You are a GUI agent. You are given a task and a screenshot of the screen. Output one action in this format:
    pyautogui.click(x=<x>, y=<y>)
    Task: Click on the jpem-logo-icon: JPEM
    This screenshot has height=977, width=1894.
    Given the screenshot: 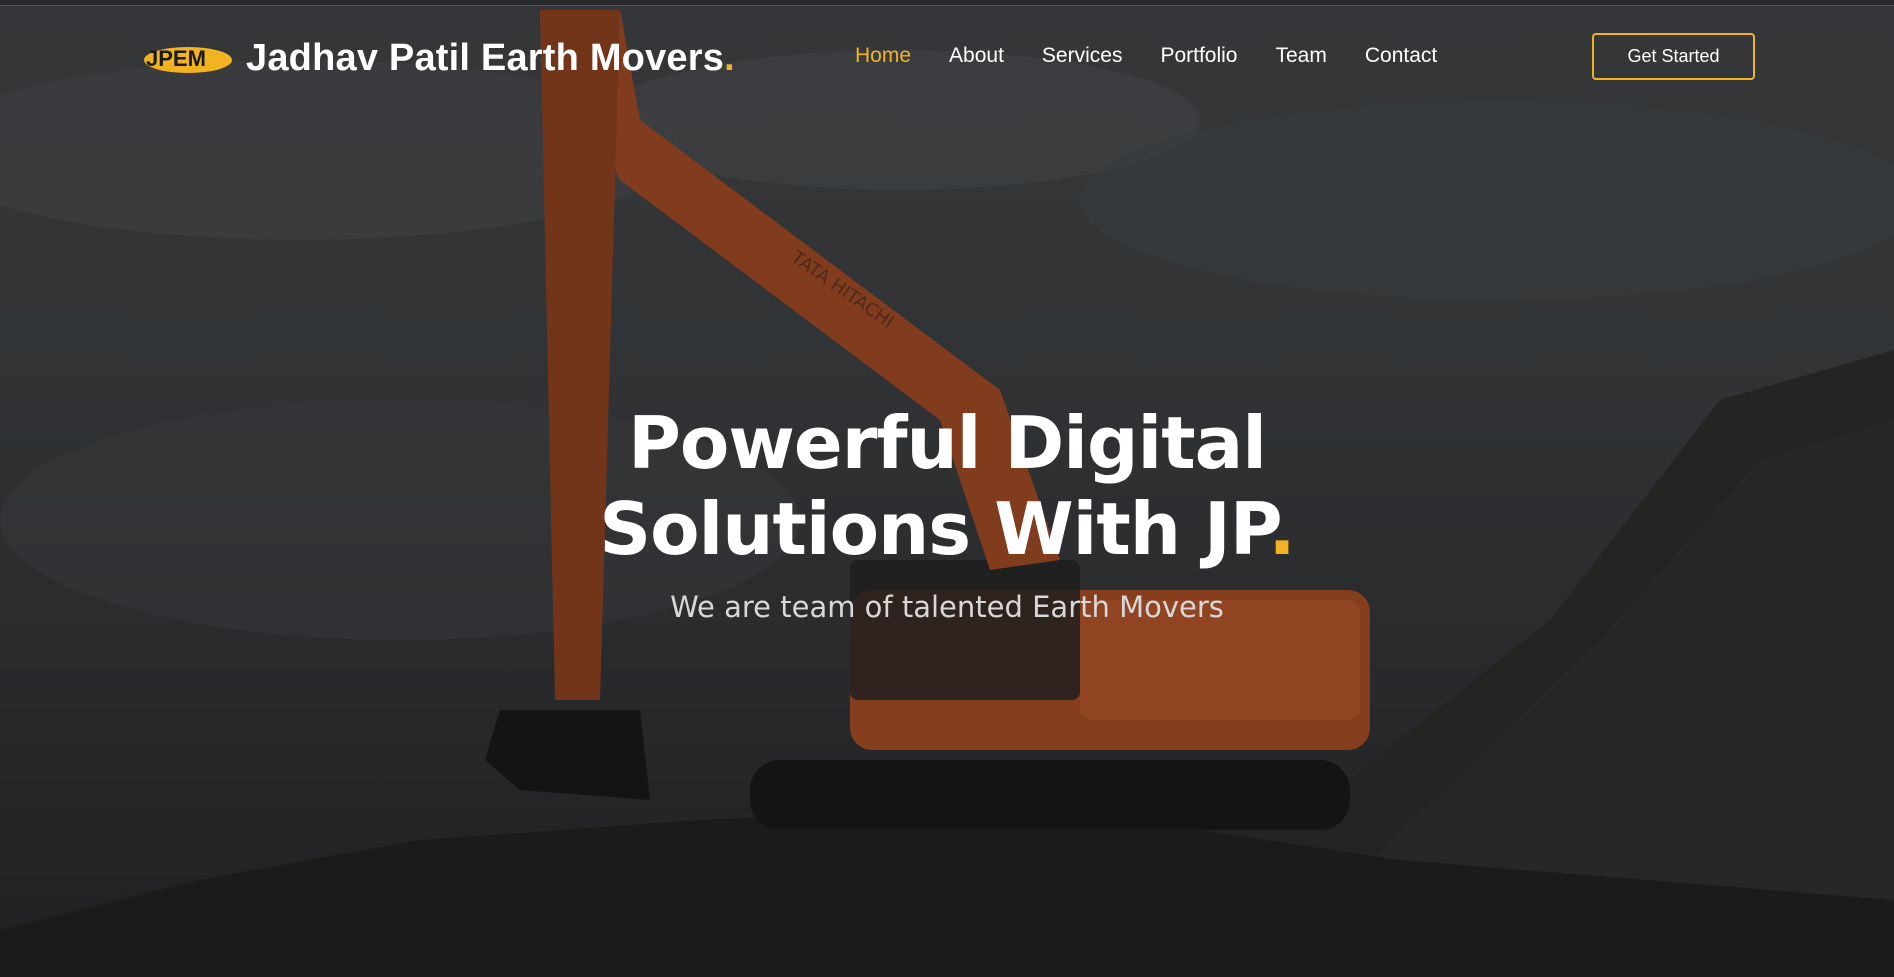 What is the action you would take?
    pyautogui.click(x=188, y=59)
    